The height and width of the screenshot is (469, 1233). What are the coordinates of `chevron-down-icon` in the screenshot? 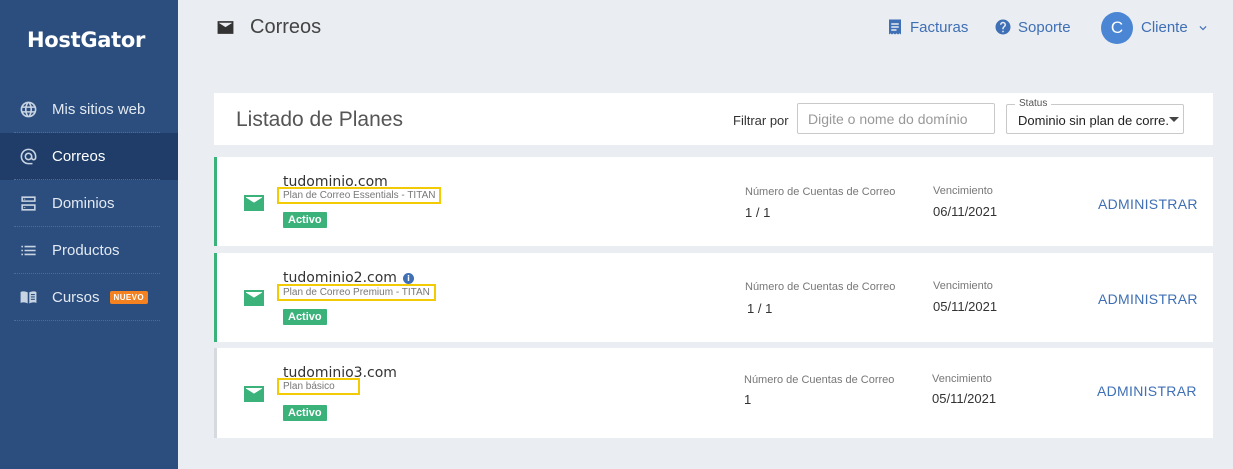 It's located at (1203, 27).